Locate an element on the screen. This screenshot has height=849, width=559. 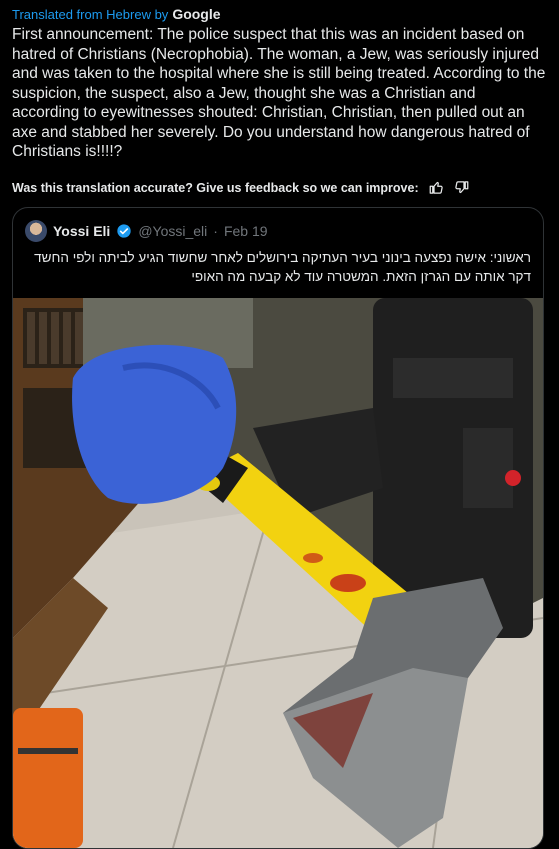
translation-attribution: Translated from Hebrew by Google is located at coordinates (116, 14).